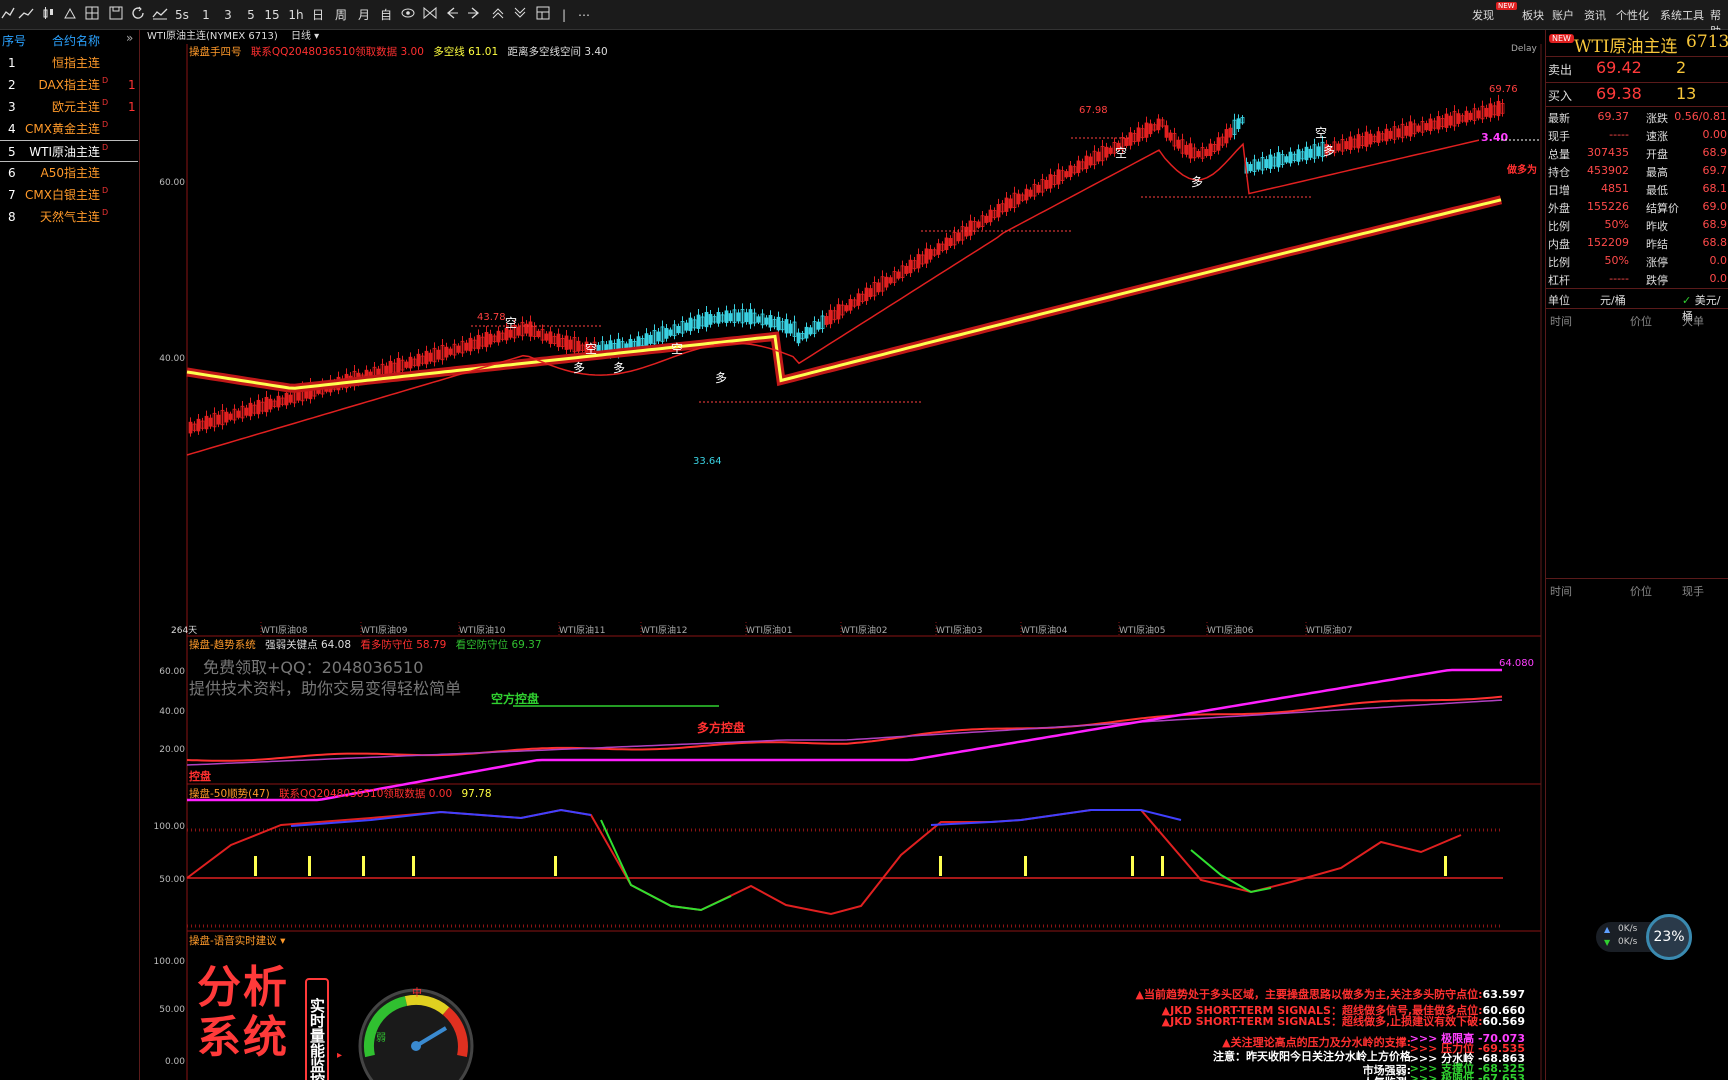  I want to click on menu-system-tools: 系统工具, so click(1682, 15).